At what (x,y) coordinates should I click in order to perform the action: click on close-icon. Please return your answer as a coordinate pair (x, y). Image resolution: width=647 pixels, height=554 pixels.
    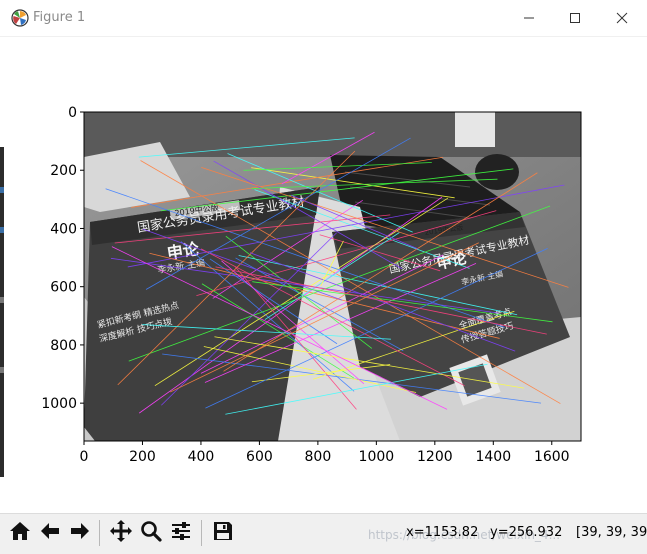
    Looking at the image, I should click on (622, 18).